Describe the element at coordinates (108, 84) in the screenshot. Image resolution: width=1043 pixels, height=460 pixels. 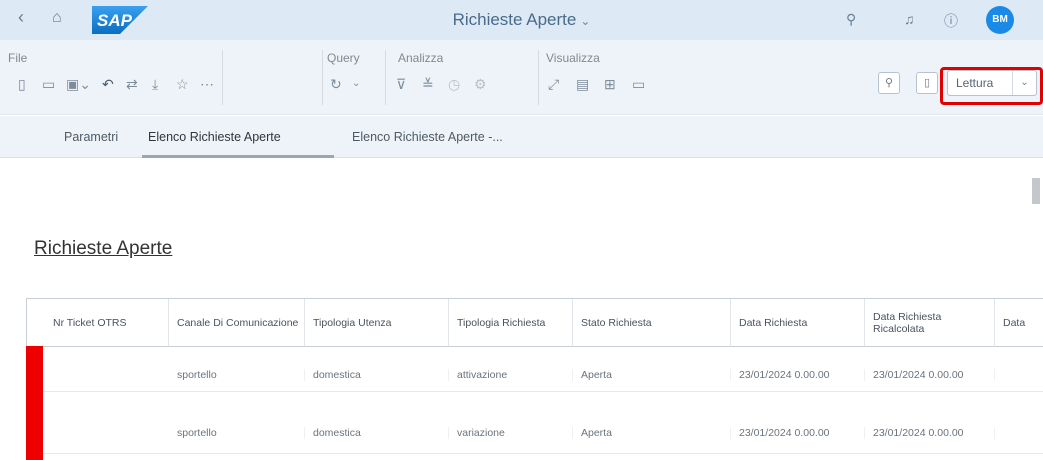
I see `undo-icon: ↶` at that location.